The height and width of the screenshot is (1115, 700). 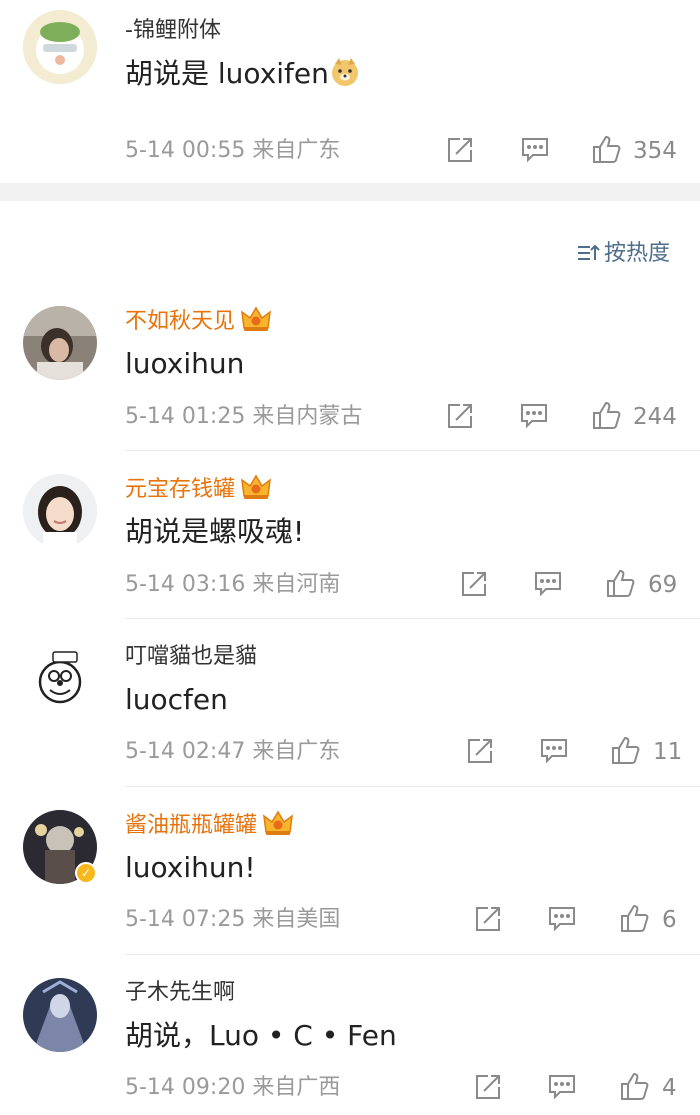 What do you see at coordinates (663, 585) in the screenshot?
I see `like-count: 69` at bounding box center [663, 585].